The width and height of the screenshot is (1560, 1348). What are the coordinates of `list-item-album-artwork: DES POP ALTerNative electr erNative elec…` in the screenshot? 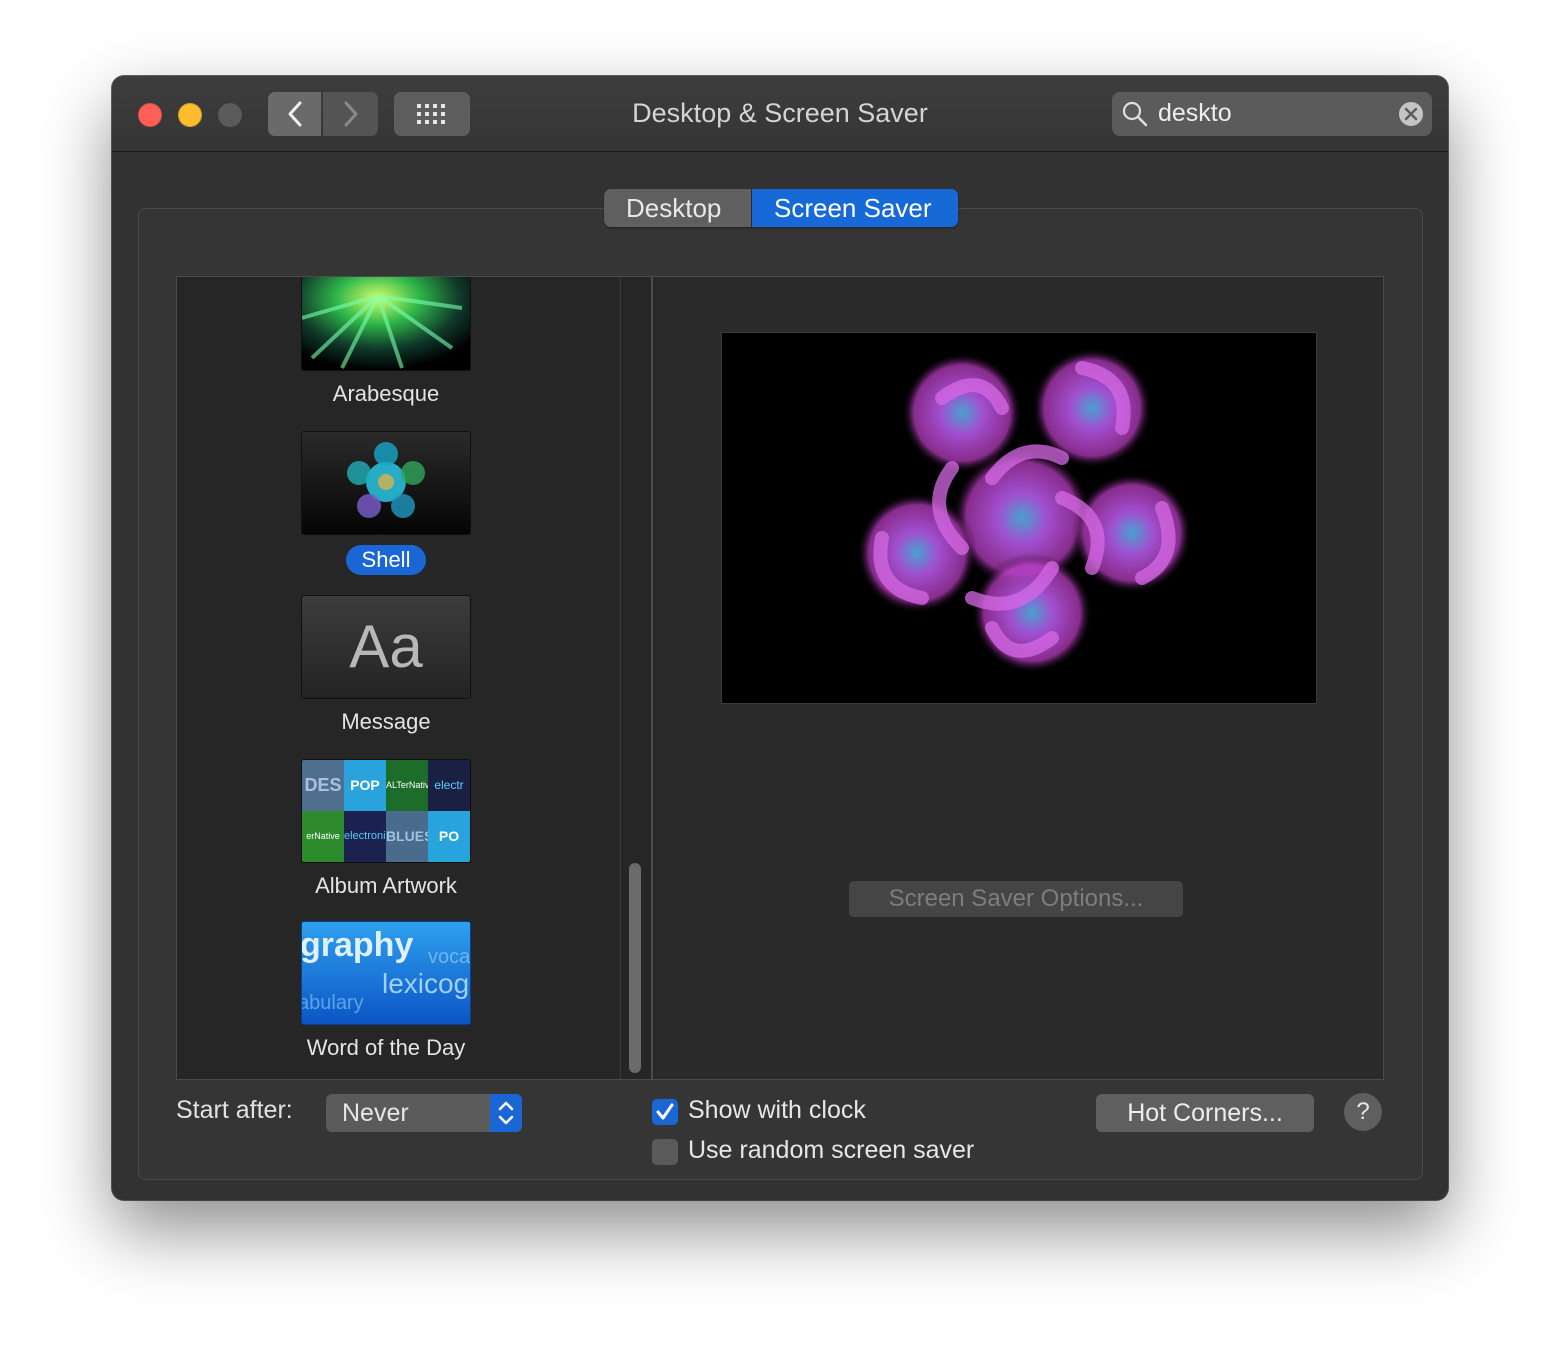 It's located at (386, 829).